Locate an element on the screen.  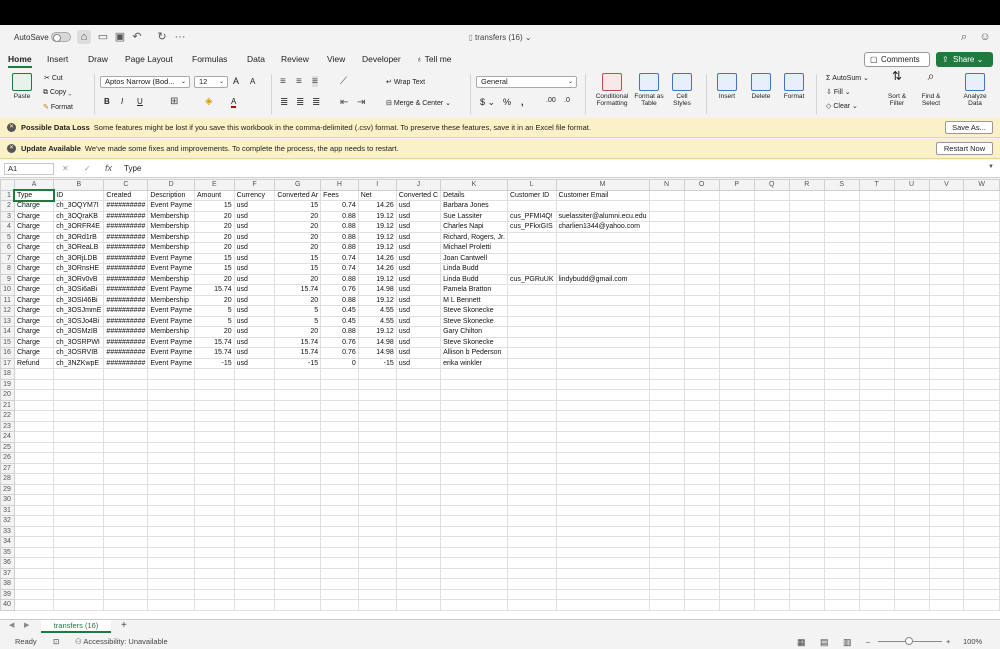
zoom-slider-handle is located at coordinates (909, 641).